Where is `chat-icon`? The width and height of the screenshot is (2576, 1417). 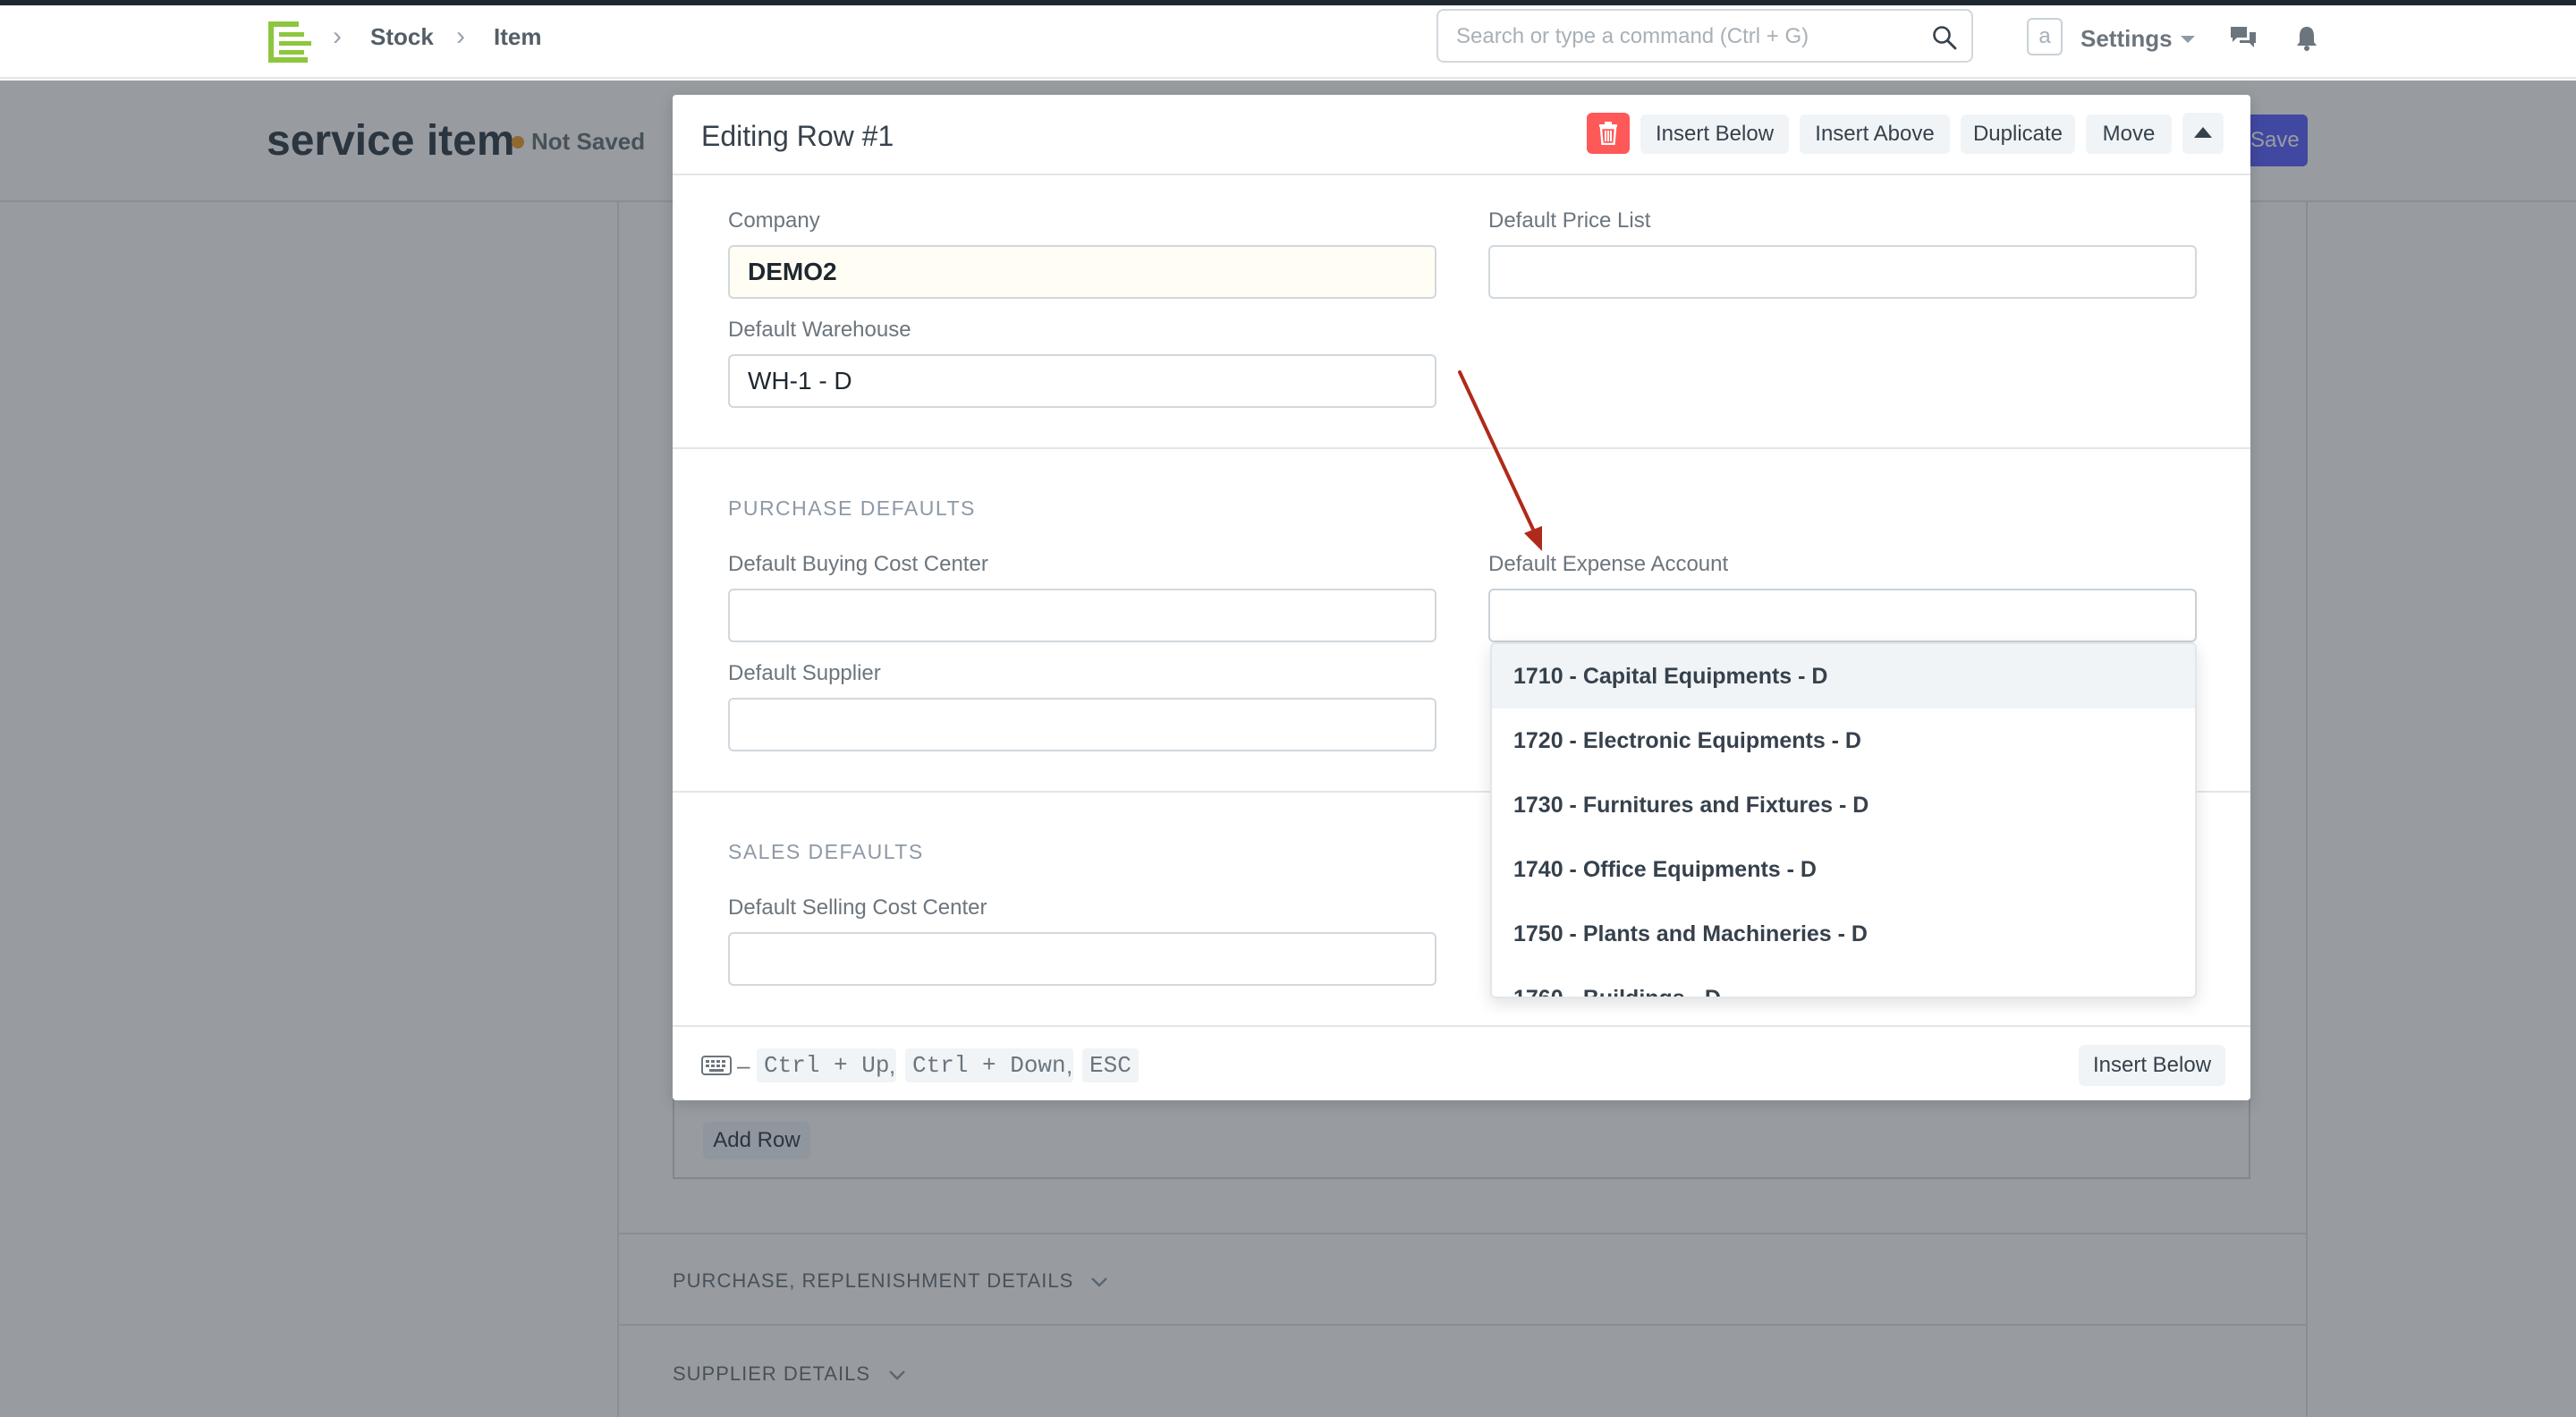 chat-icon is located at coordinates (2243, 38).